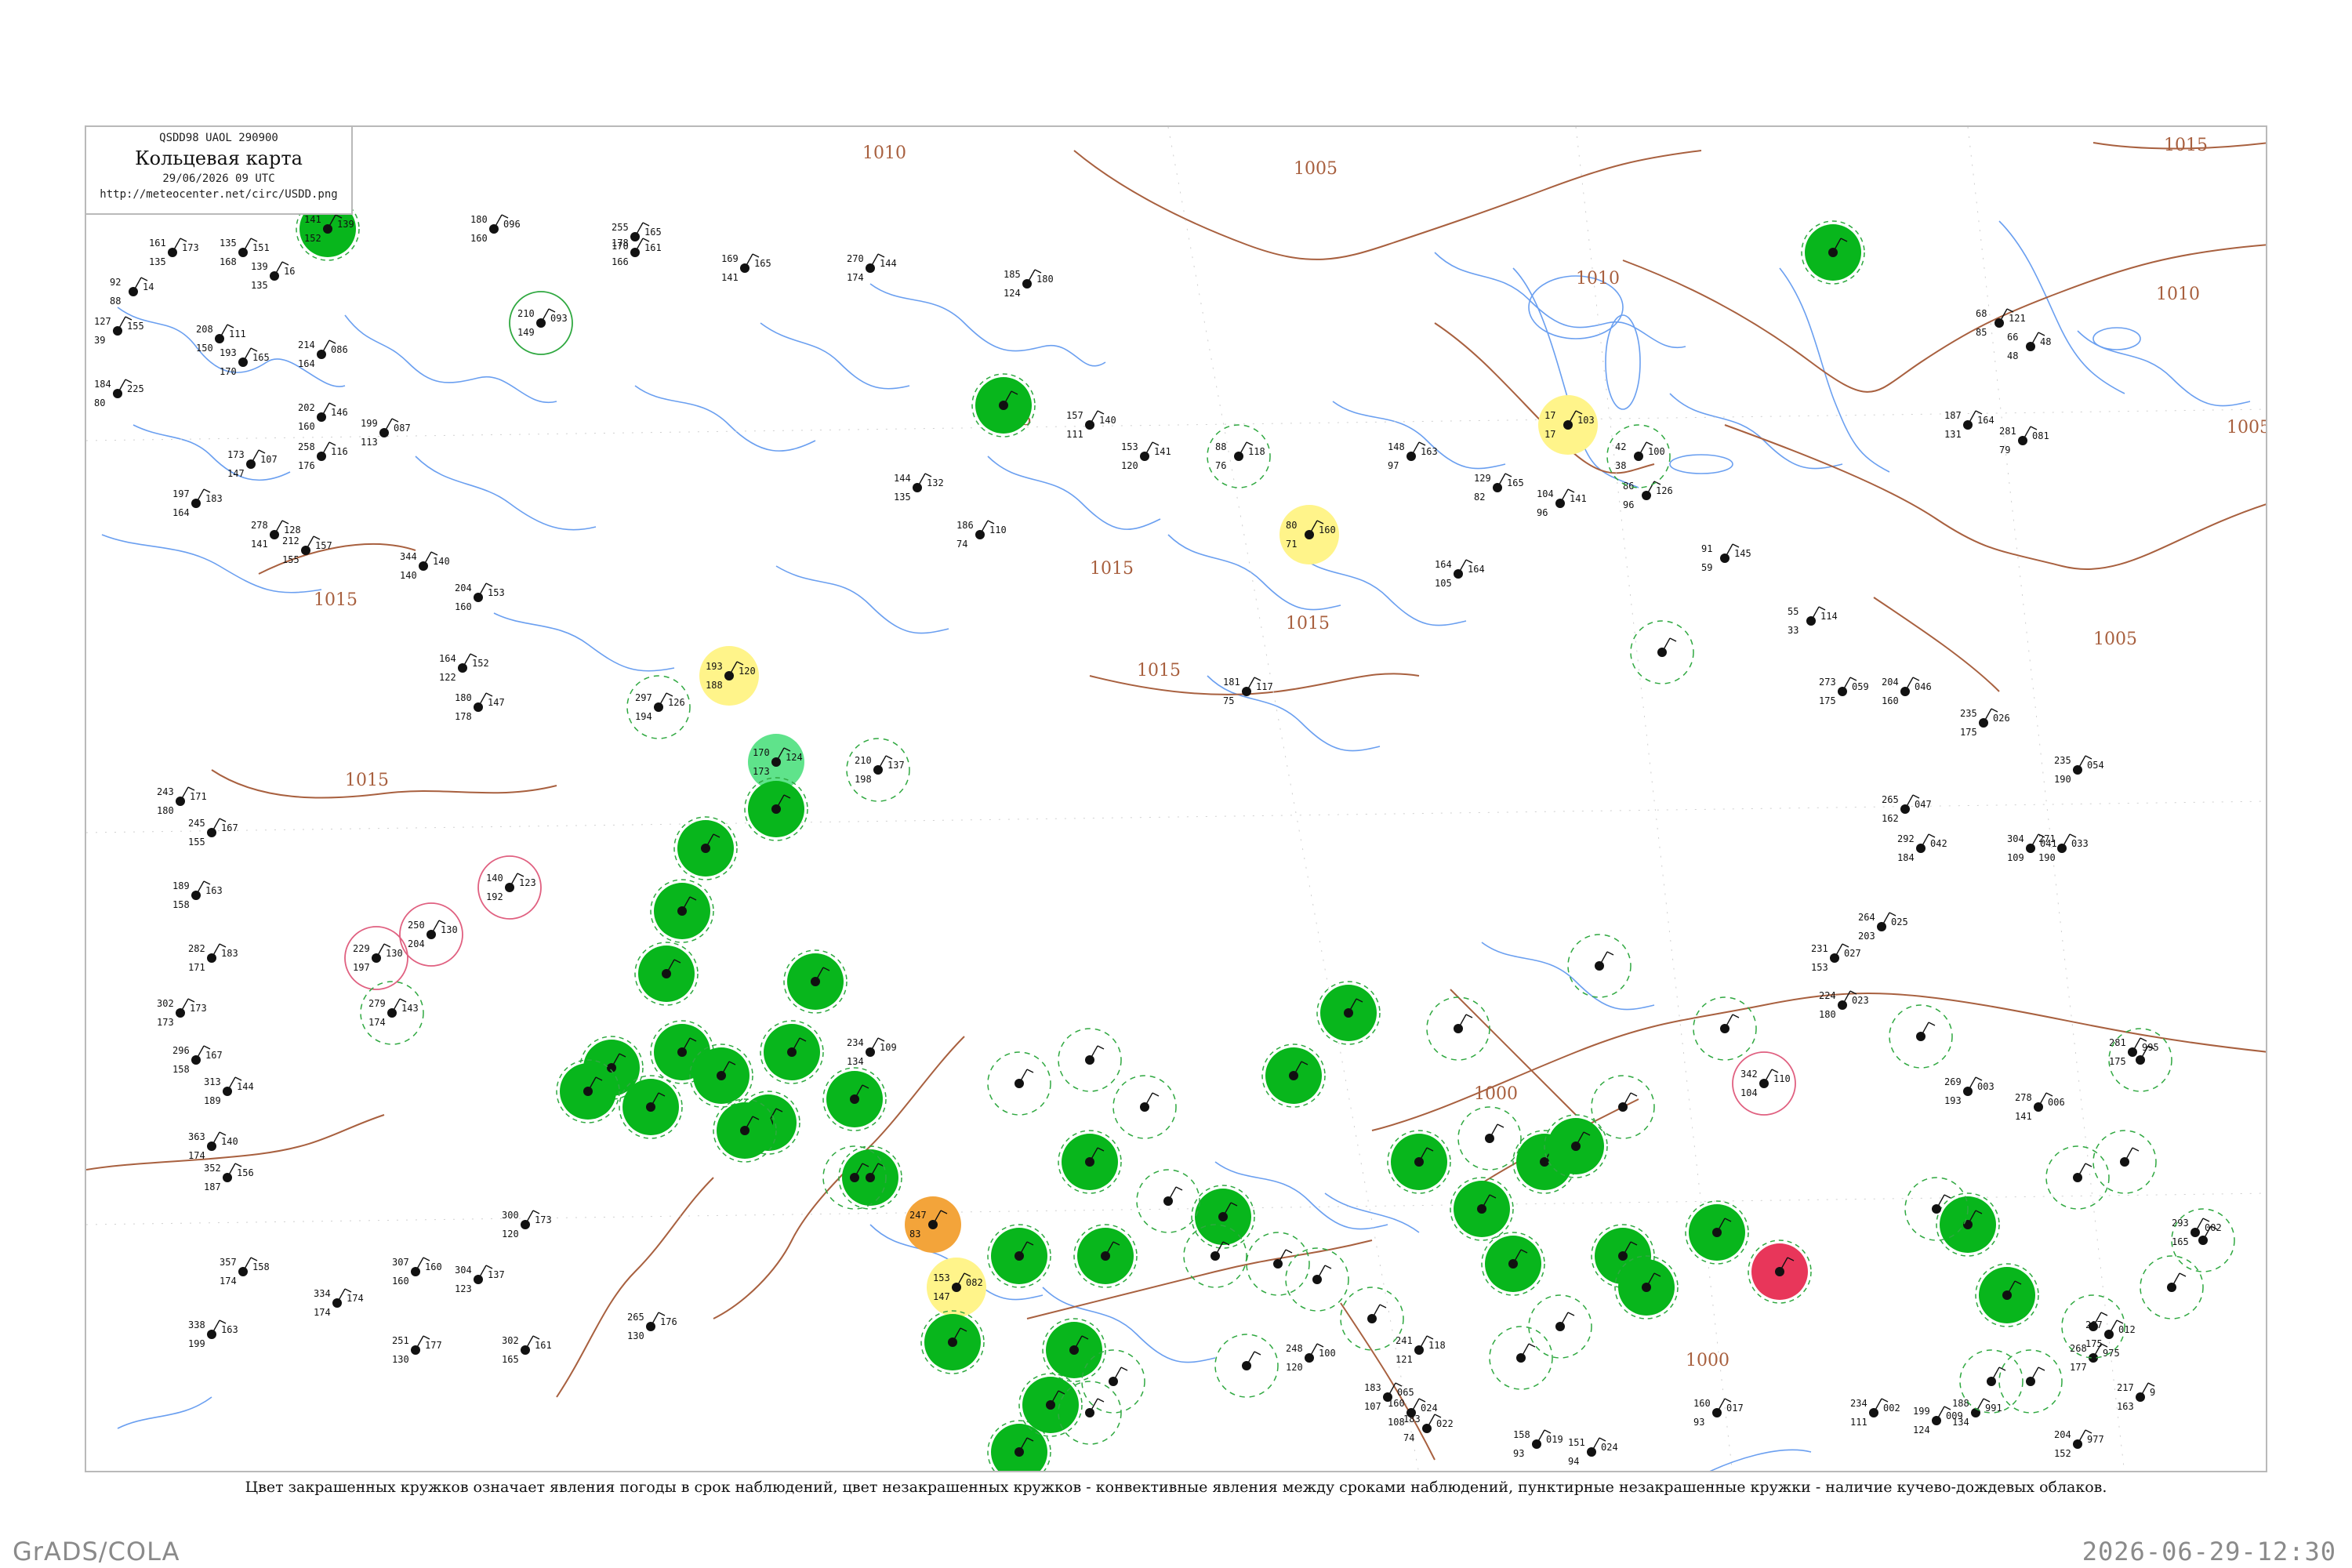 This screenshot has height=1568, width=2352. I want to click on station-plain: 151 024 94, so click(1593, 1452).